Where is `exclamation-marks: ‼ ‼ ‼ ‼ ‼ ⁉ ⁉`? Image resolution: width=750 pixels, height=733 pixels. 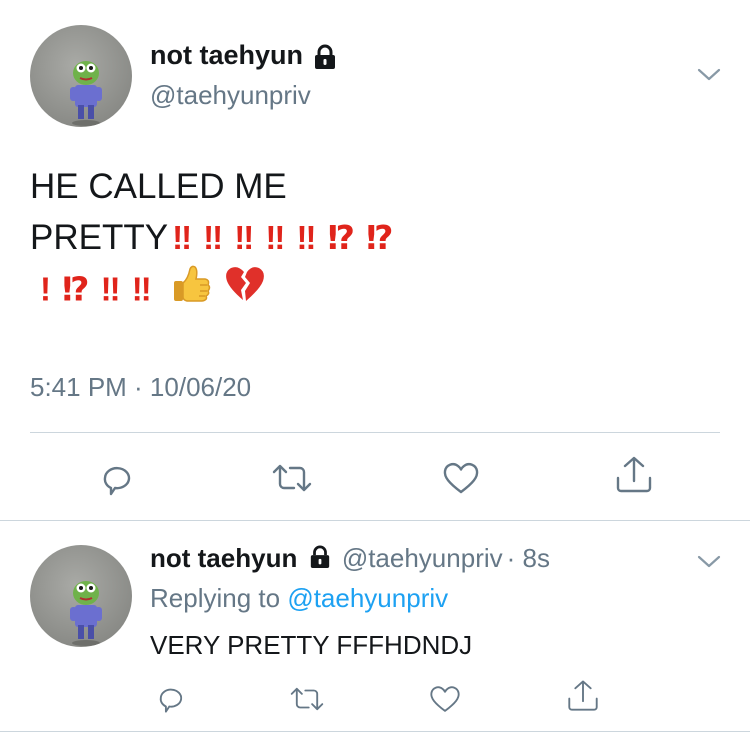 exclamation-marks: ‼ ‼ ‼ ‼ ‼ ⁉ ⁉ is located at coordinates (283, 237).